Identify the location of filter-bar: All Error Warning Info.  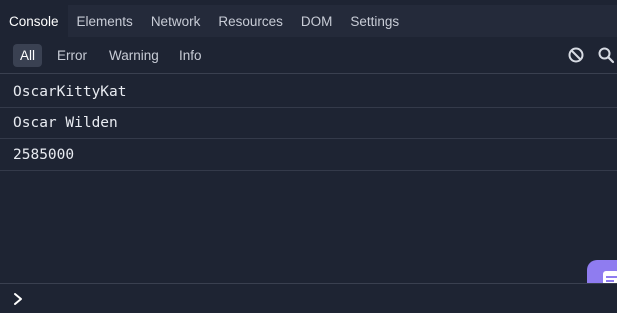
(308, 55).